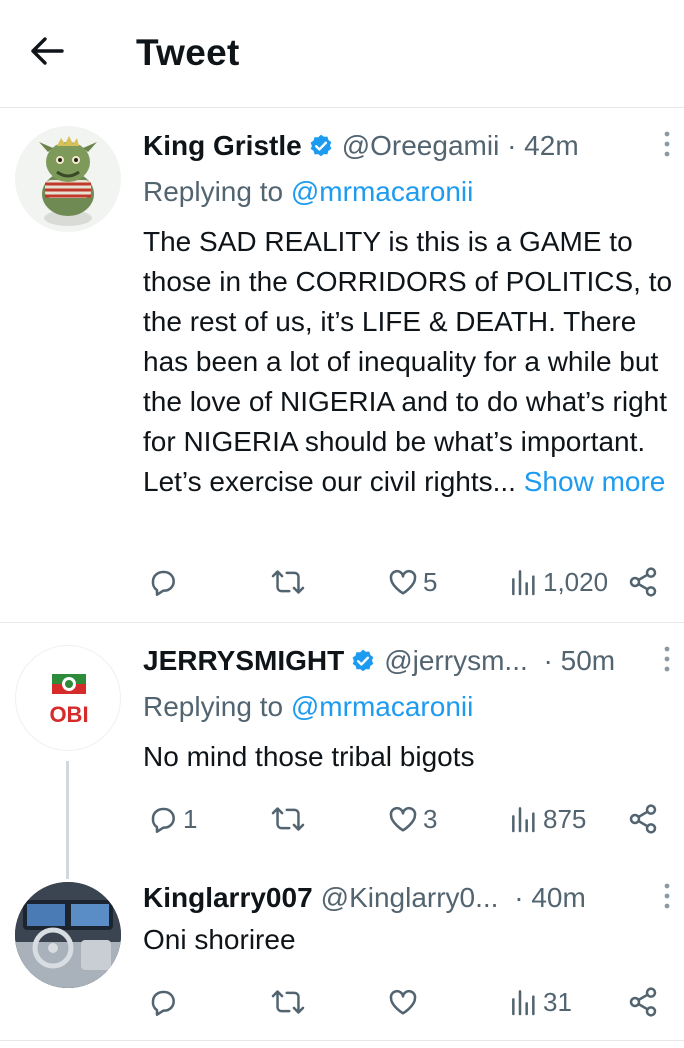 Image resolution: width=684 pixels, height=1048 pixels. I want to click on view-count: 31, so click(557, 1001).